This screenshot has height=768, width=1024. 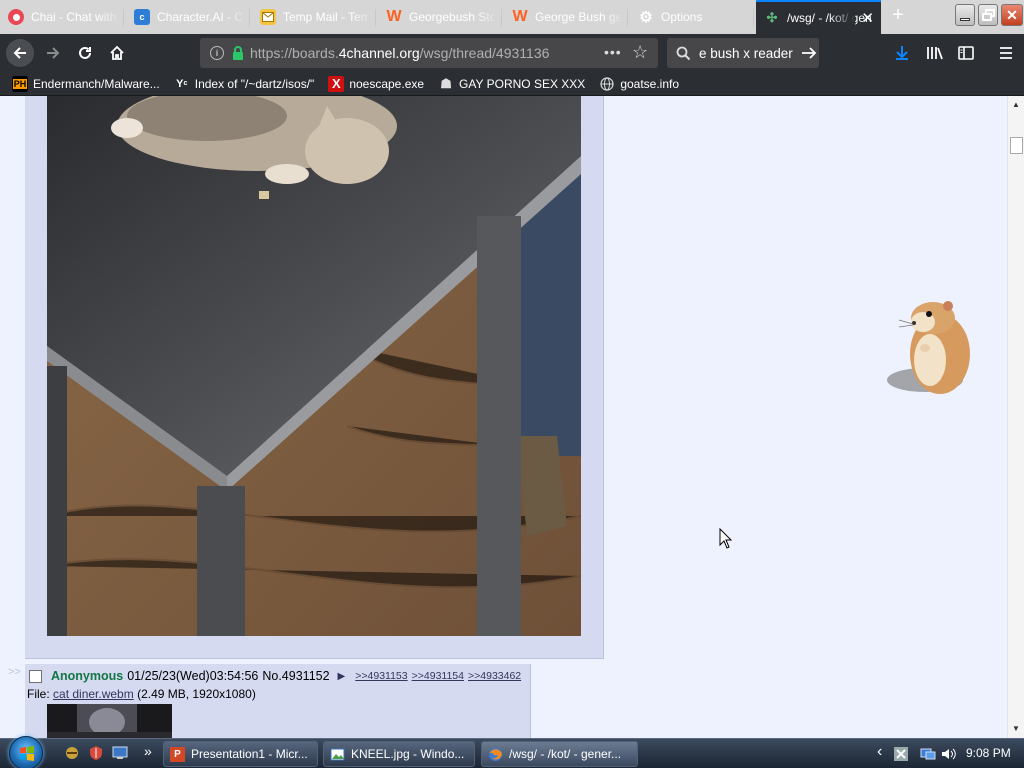 I want to click on bookmark-item: X noescape.exe, so click(x=376, y=83).